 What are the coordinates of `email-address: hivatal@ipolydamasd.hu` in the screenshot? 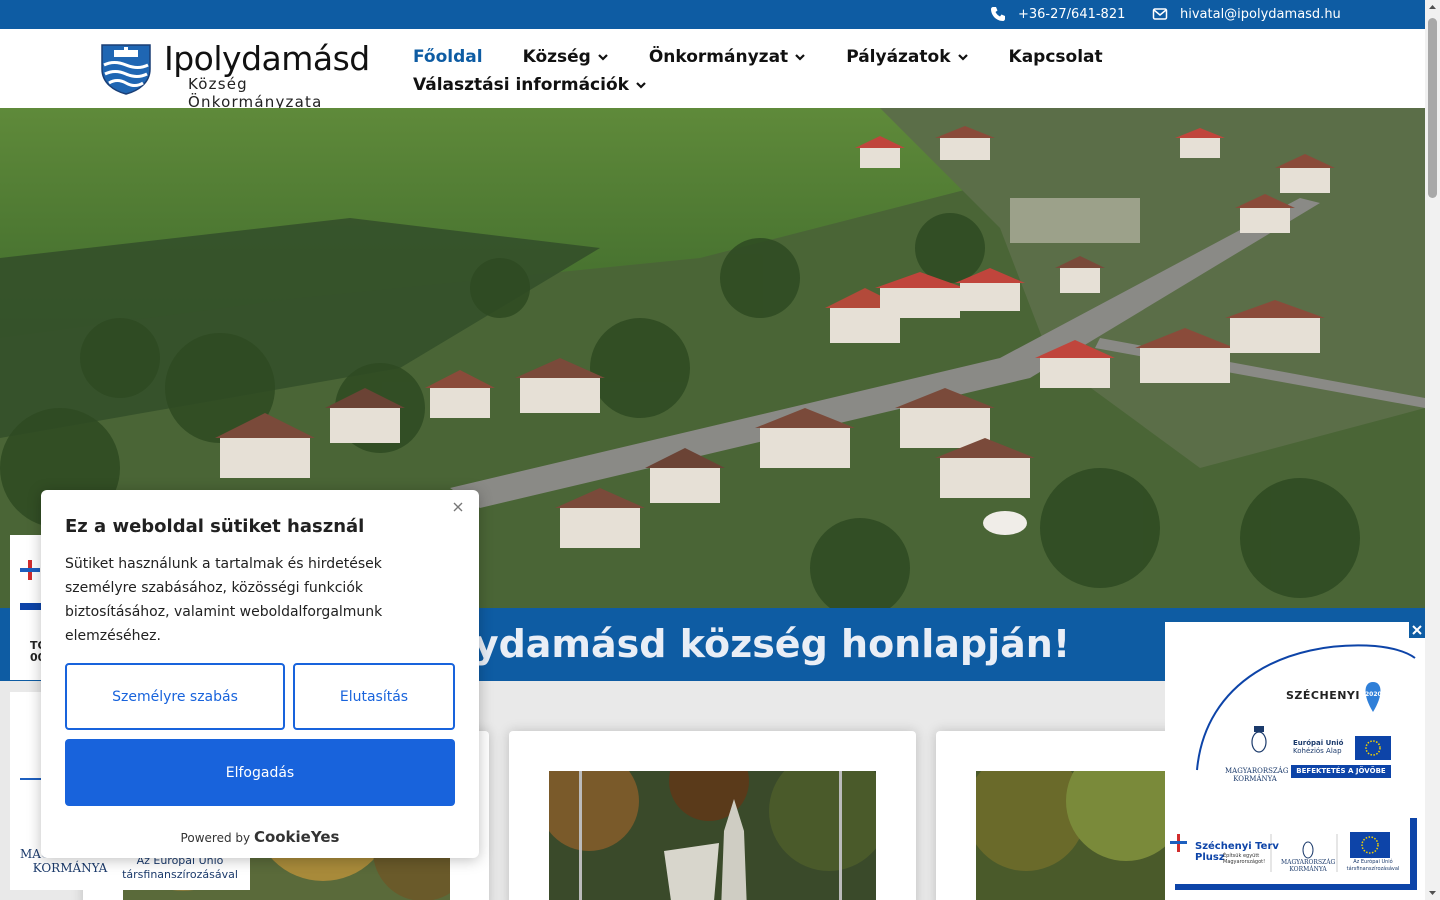 It's located at (1260, 14).